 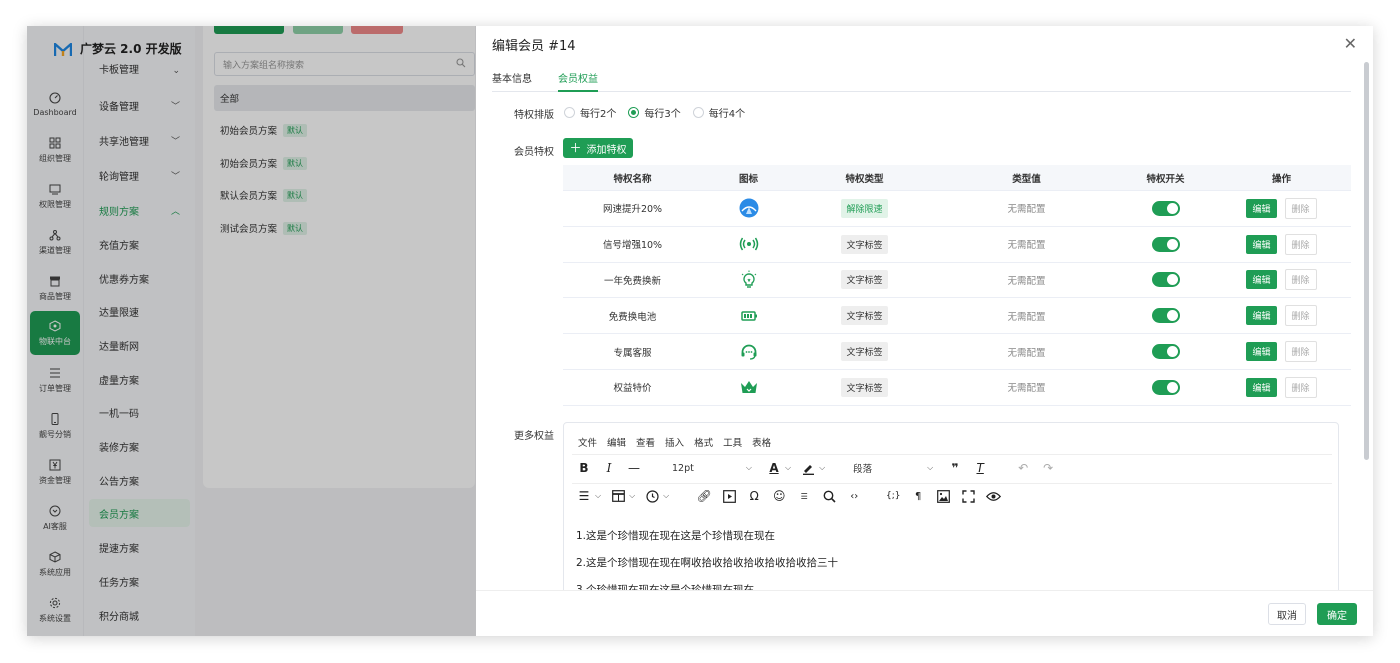 What do you see at coordinates (1287, 614) in the screenshot?
I see `cancel-button: 取消` at bounding box center [1287, 614].